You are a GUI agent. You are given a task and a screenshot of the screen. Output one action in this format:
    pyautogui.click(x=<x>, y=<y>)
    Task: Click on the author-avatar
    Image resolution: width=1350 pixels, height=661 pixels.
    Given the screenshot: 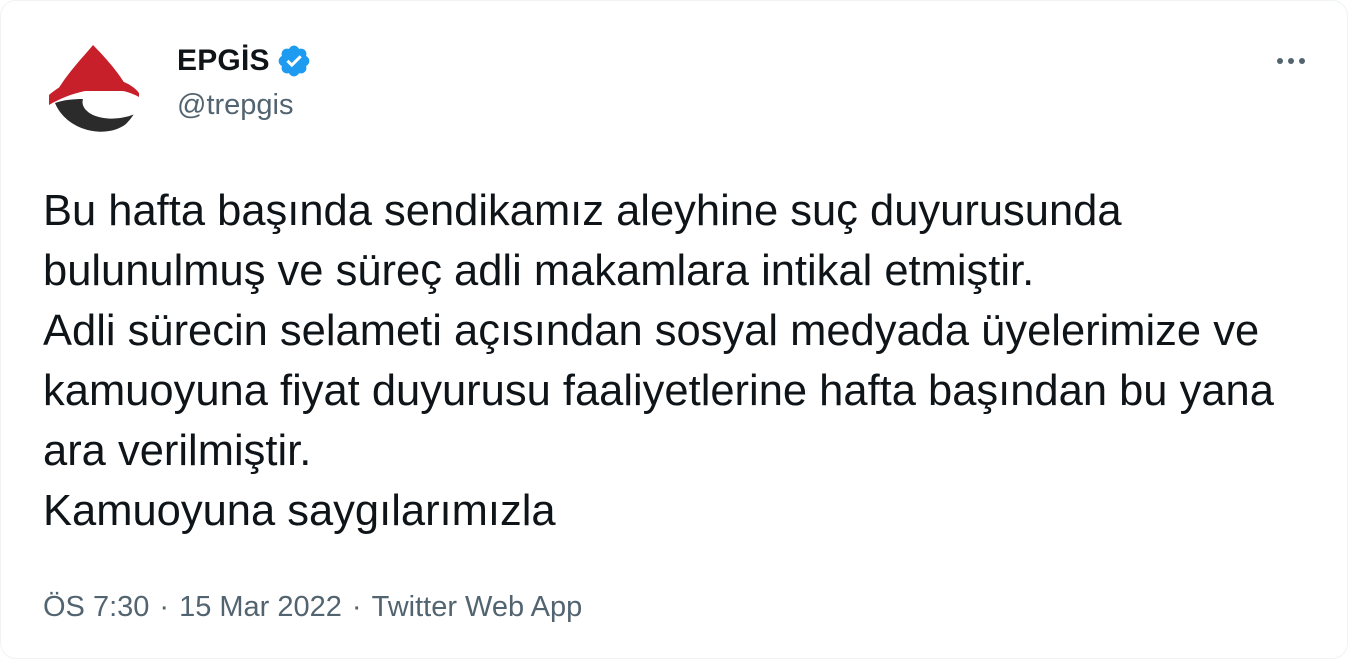 What is the action you would take?
    pyautogui.click(x=93, y=89)
    